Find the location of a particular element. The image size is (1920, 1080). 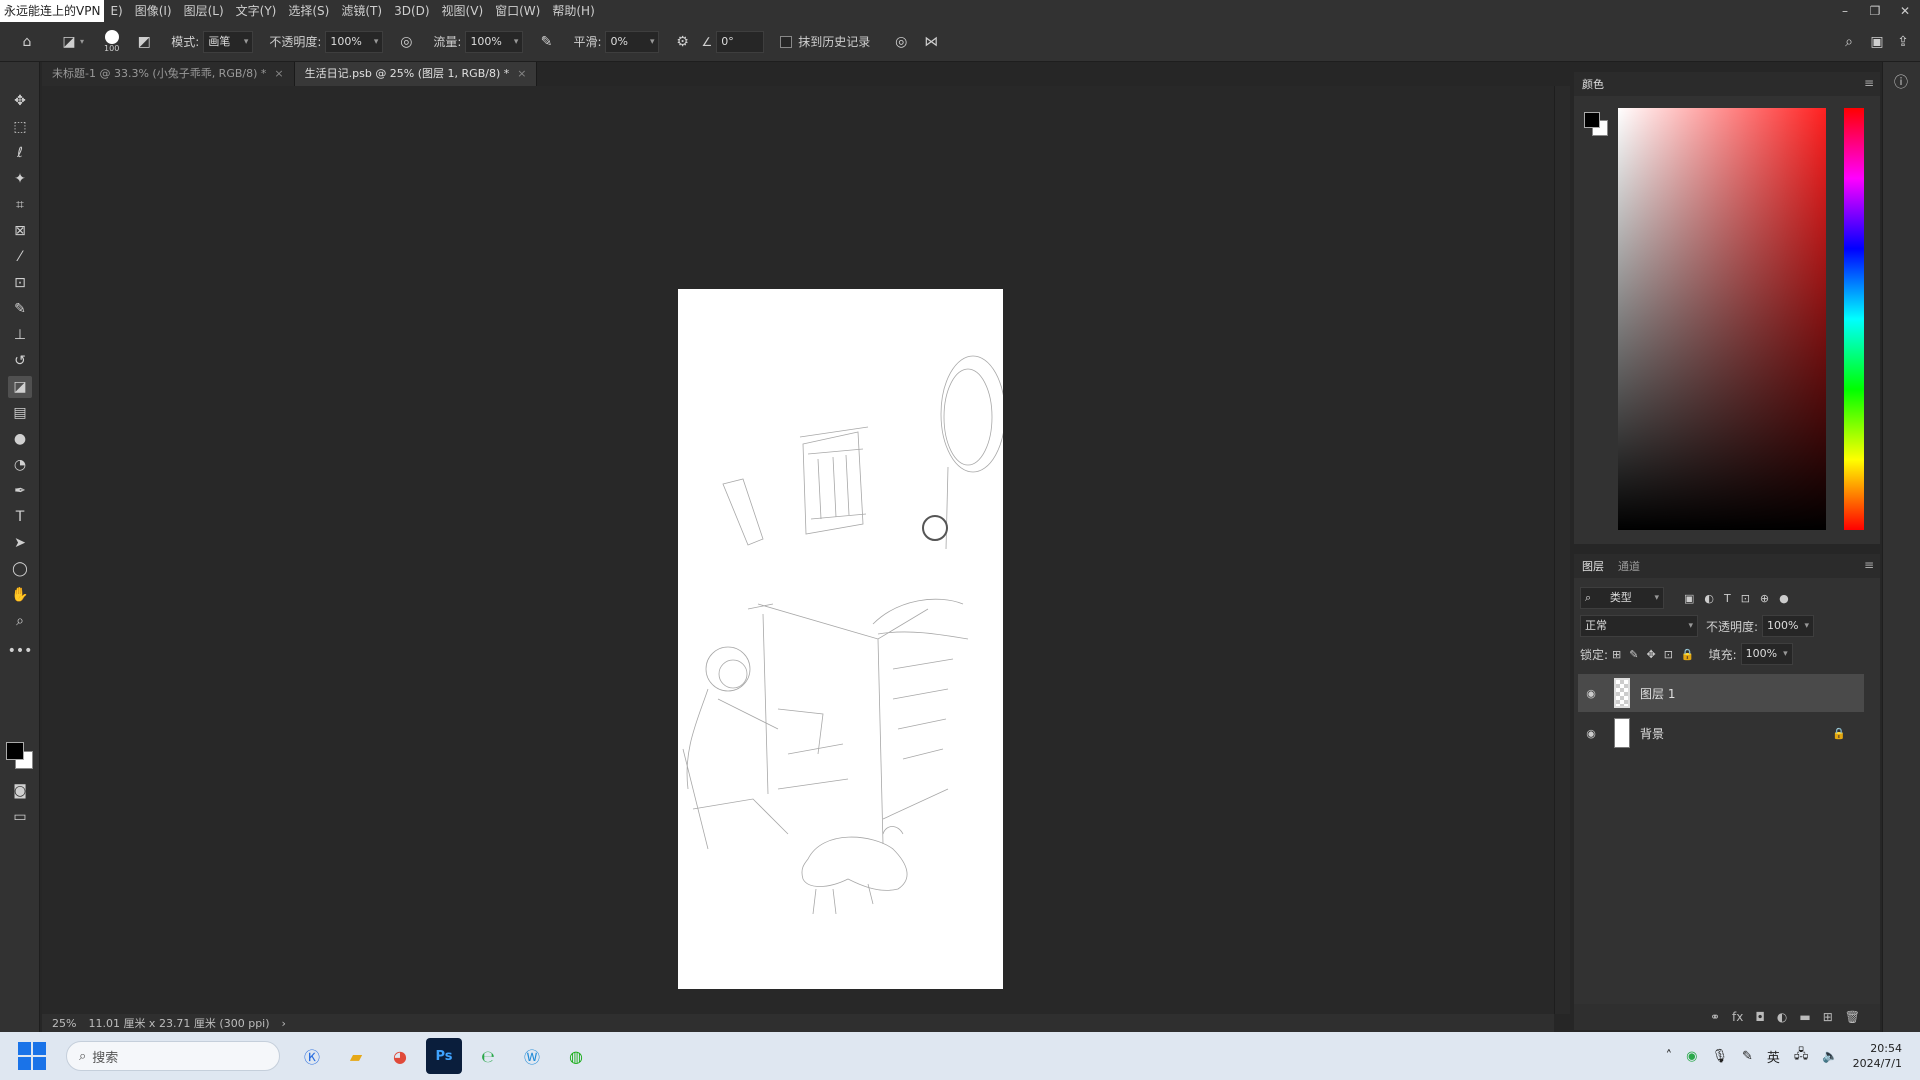

tray-app-icon: ◉ is located at coordinates (1691, 1056).